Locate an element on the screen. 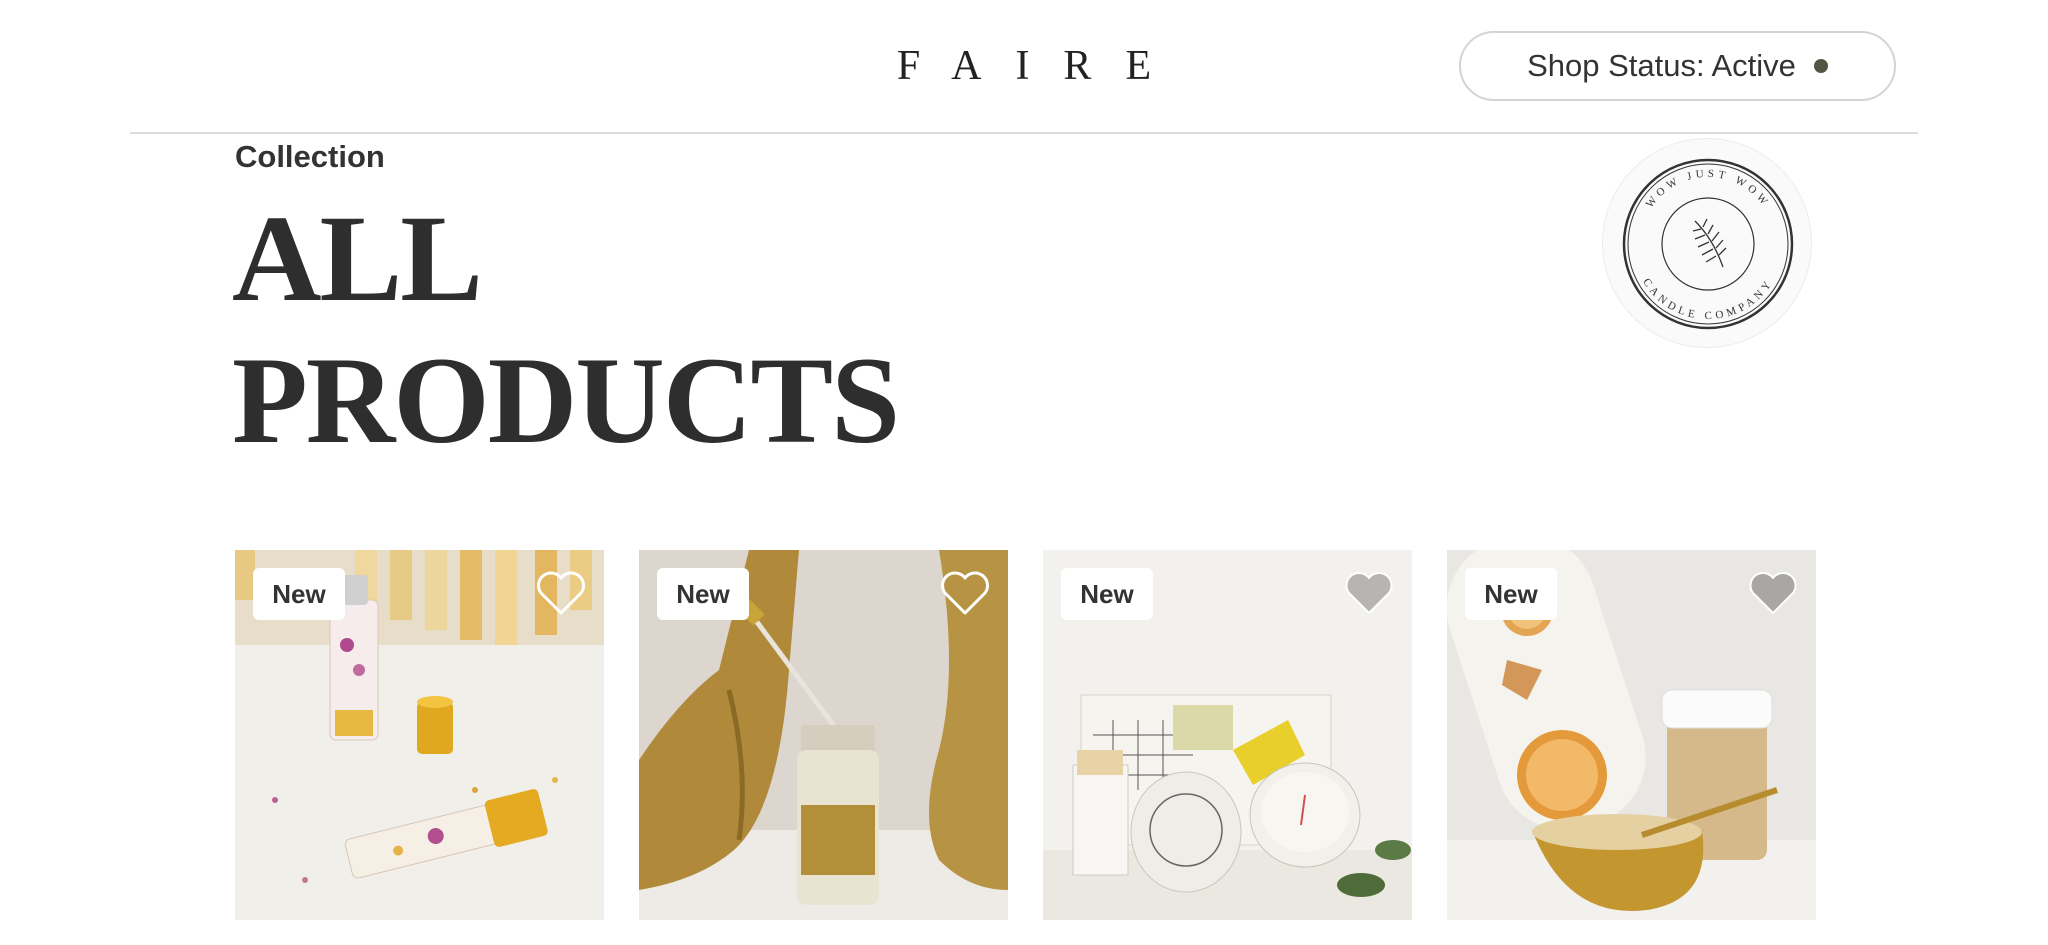 The height and width of the screenshot is (945, 2048). shop-status-label: Shop Status: Active is located at coordinates (1661, 65).